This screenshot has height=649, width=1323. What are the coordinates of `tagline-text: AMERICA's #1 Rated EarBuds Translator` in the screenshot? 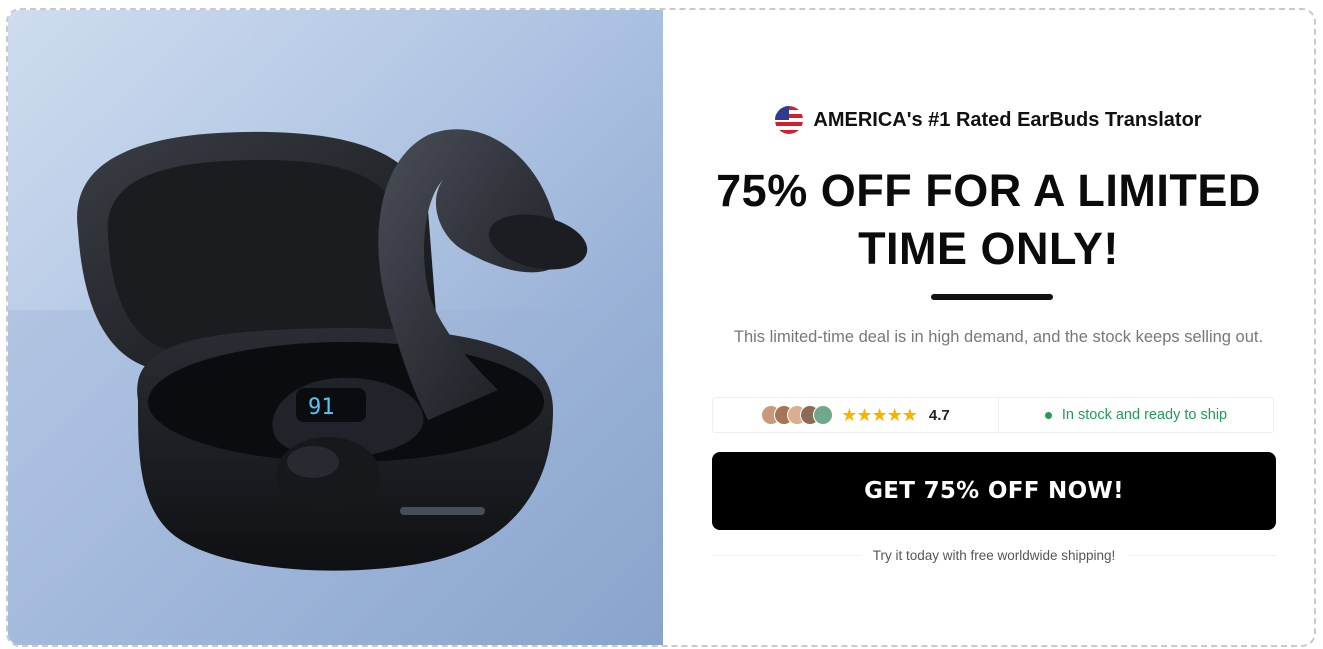 It's located at (1007, 119).